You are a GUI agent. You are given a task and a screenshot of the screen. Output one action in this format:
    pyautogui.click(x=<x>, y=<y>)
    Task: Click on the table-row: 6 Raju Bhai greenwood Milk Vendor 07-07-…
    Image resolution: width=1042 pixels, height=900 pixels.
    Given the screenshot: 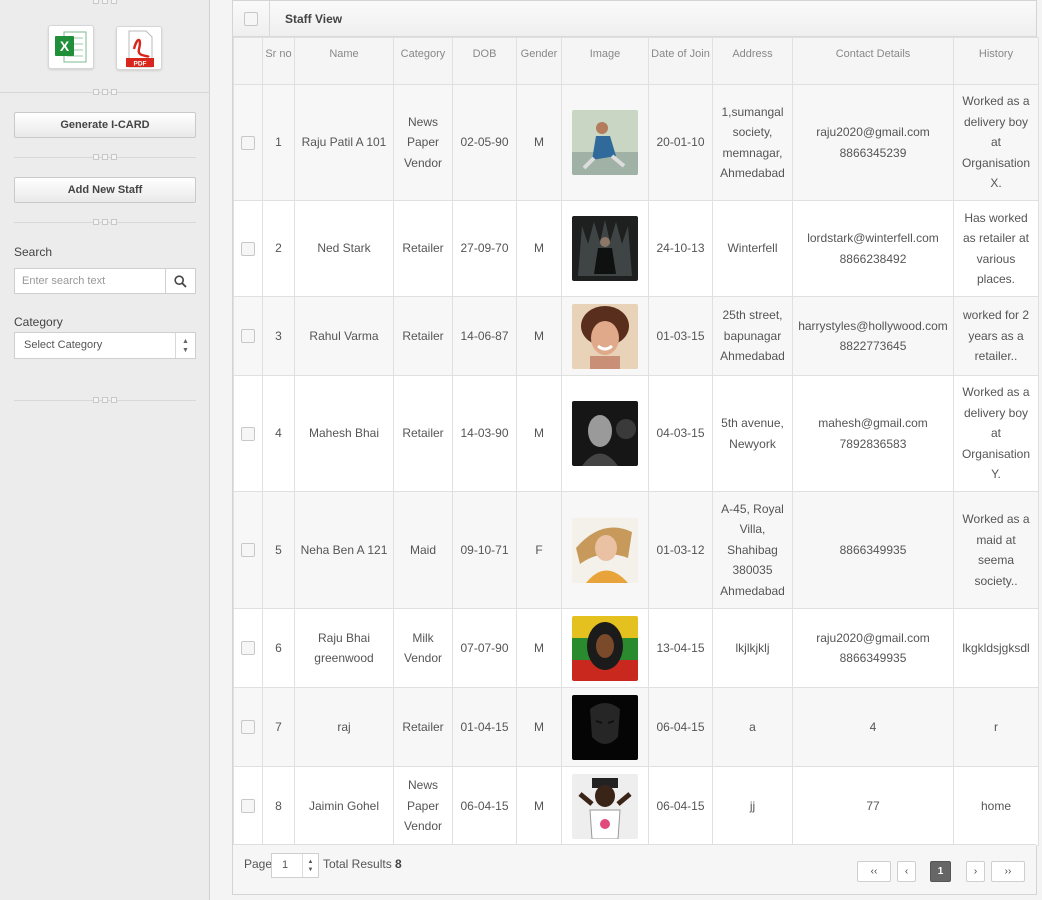 What is the action you would take?
    pyautogui.click(x=636, y=648)
    